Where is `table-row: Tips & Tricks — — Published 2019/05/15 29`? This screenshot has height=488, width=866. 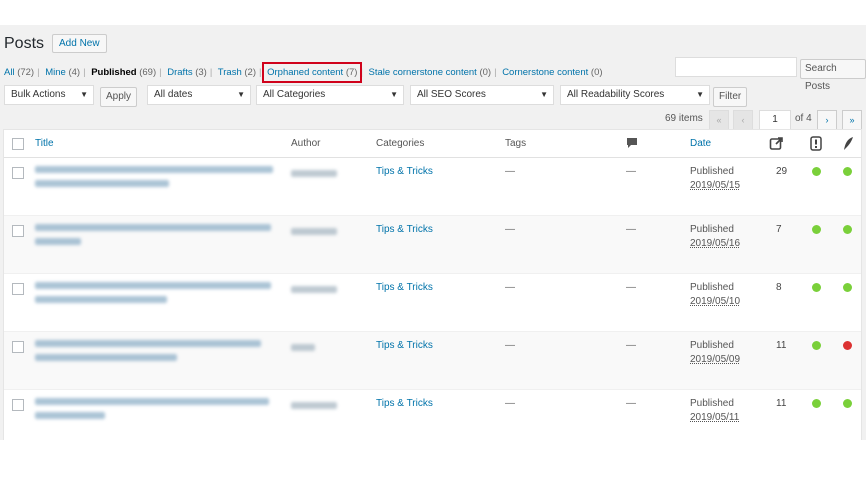
table-row: Tips & Tricks — — Published 2019/05/15 29 is located at coordinates (432, 187).